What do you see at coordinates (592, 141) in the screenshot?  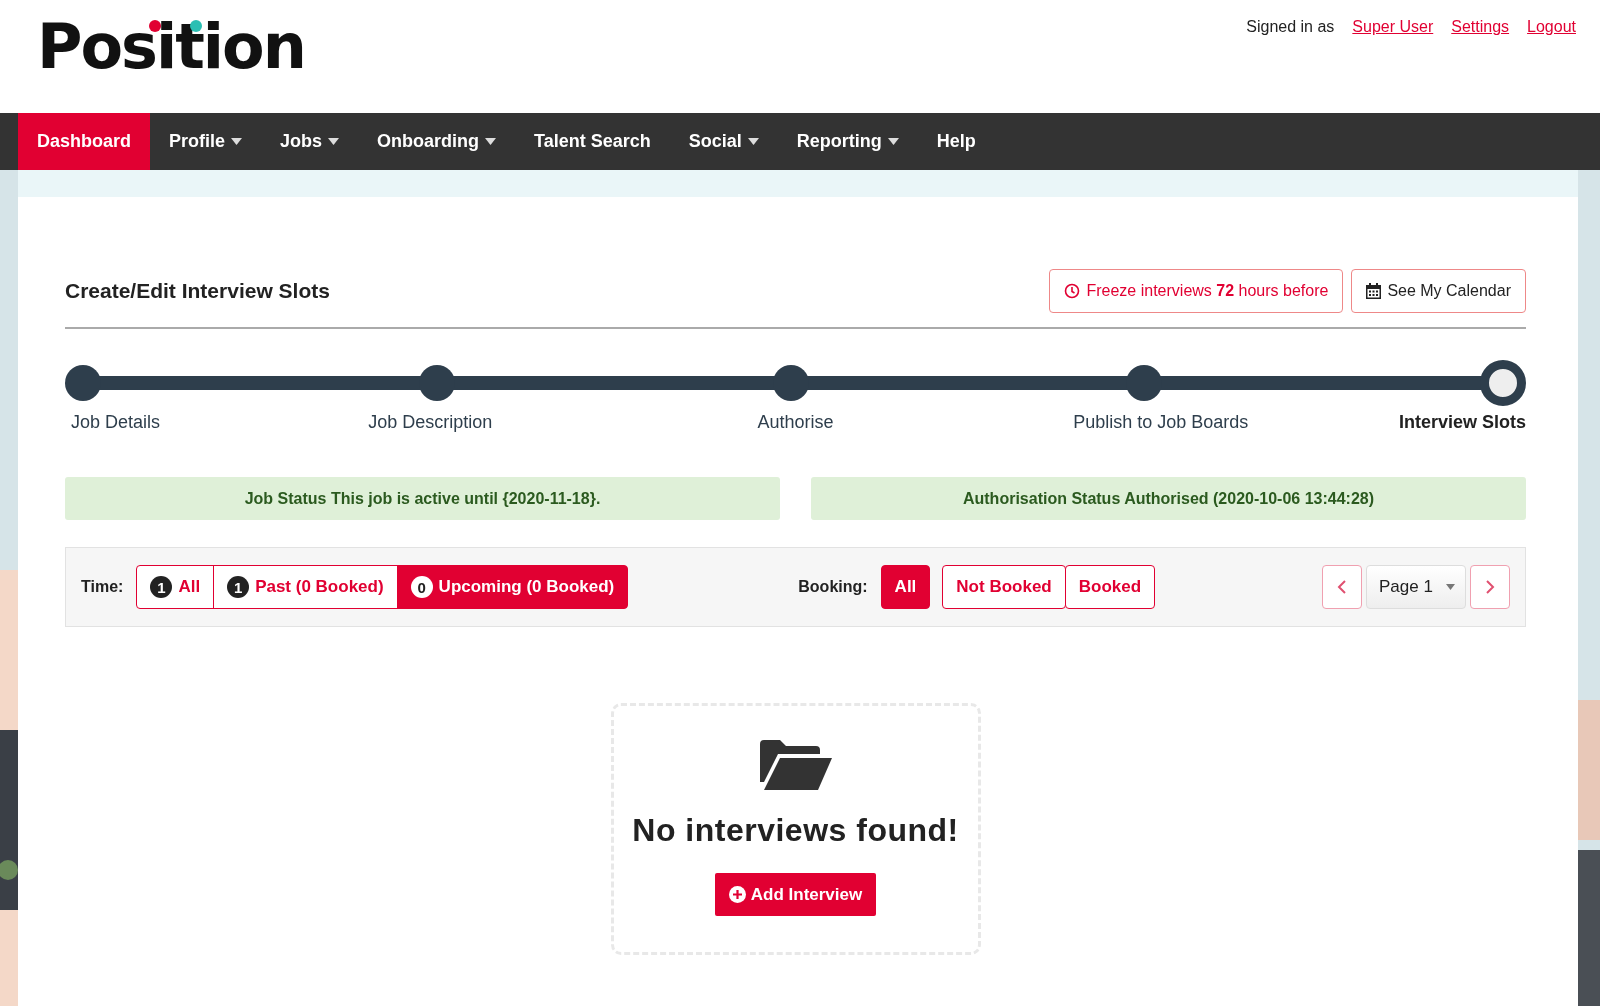 I see `nav-item: Talent Search` at bounding box center [592, 141].